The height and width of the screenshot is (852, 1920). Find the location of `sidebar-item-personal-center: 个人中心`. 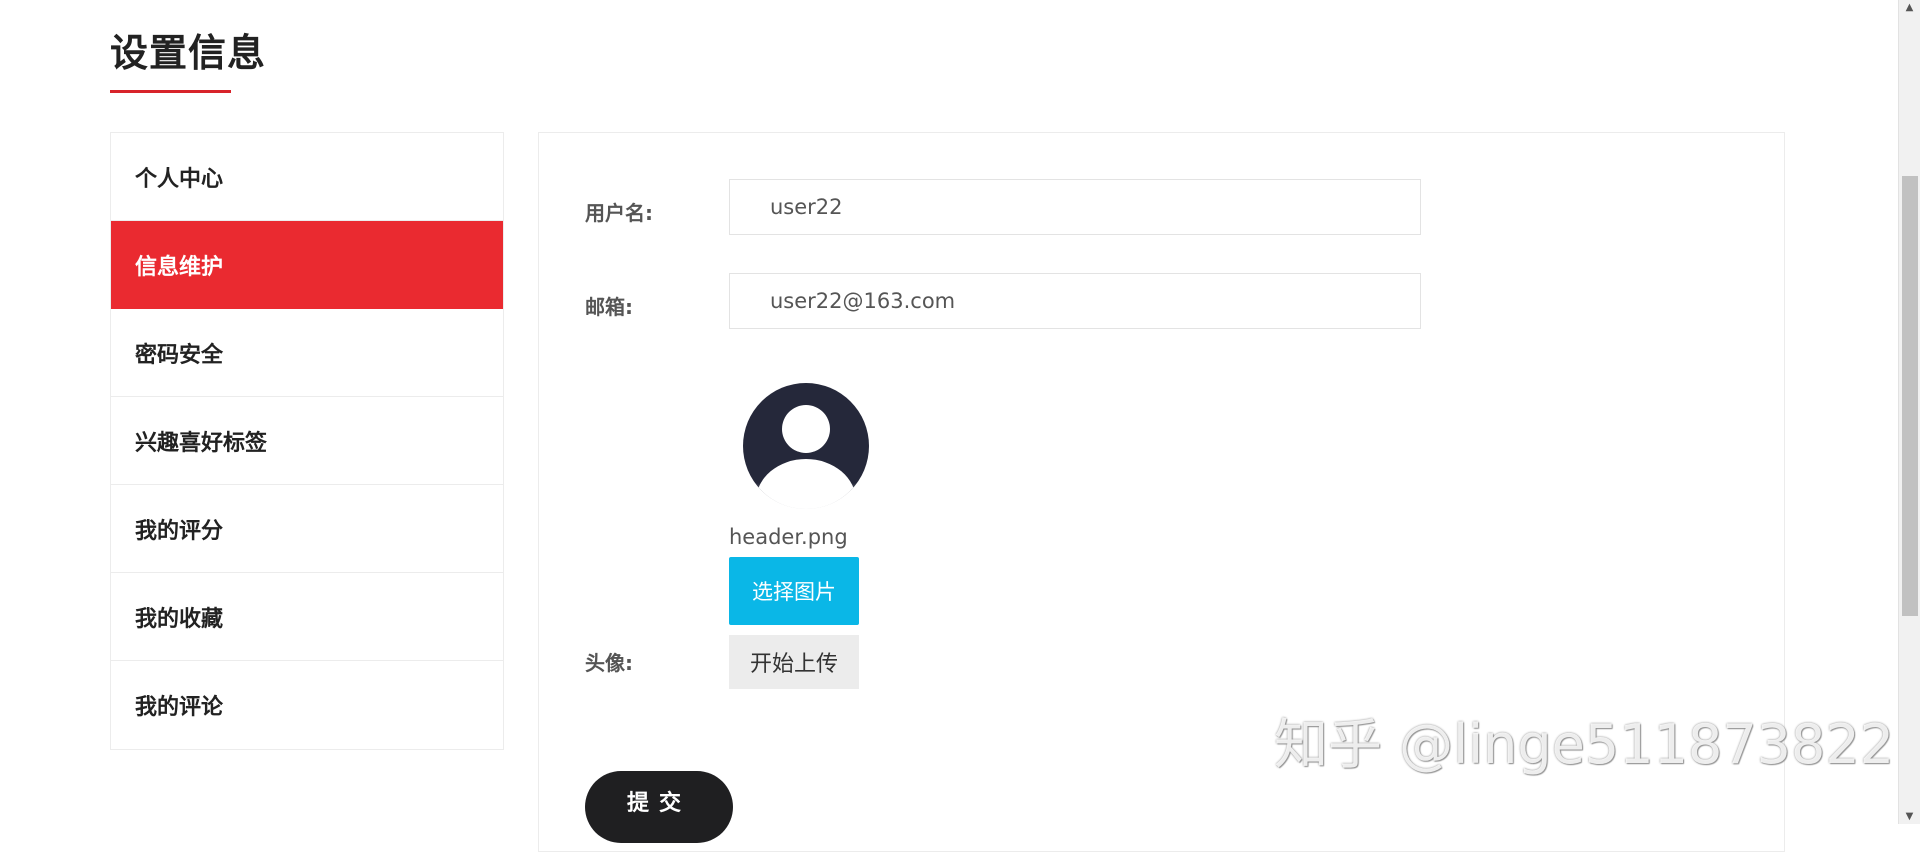

sidebar-item-personal-center: 个人中心 is located at coordinates (307, 177).